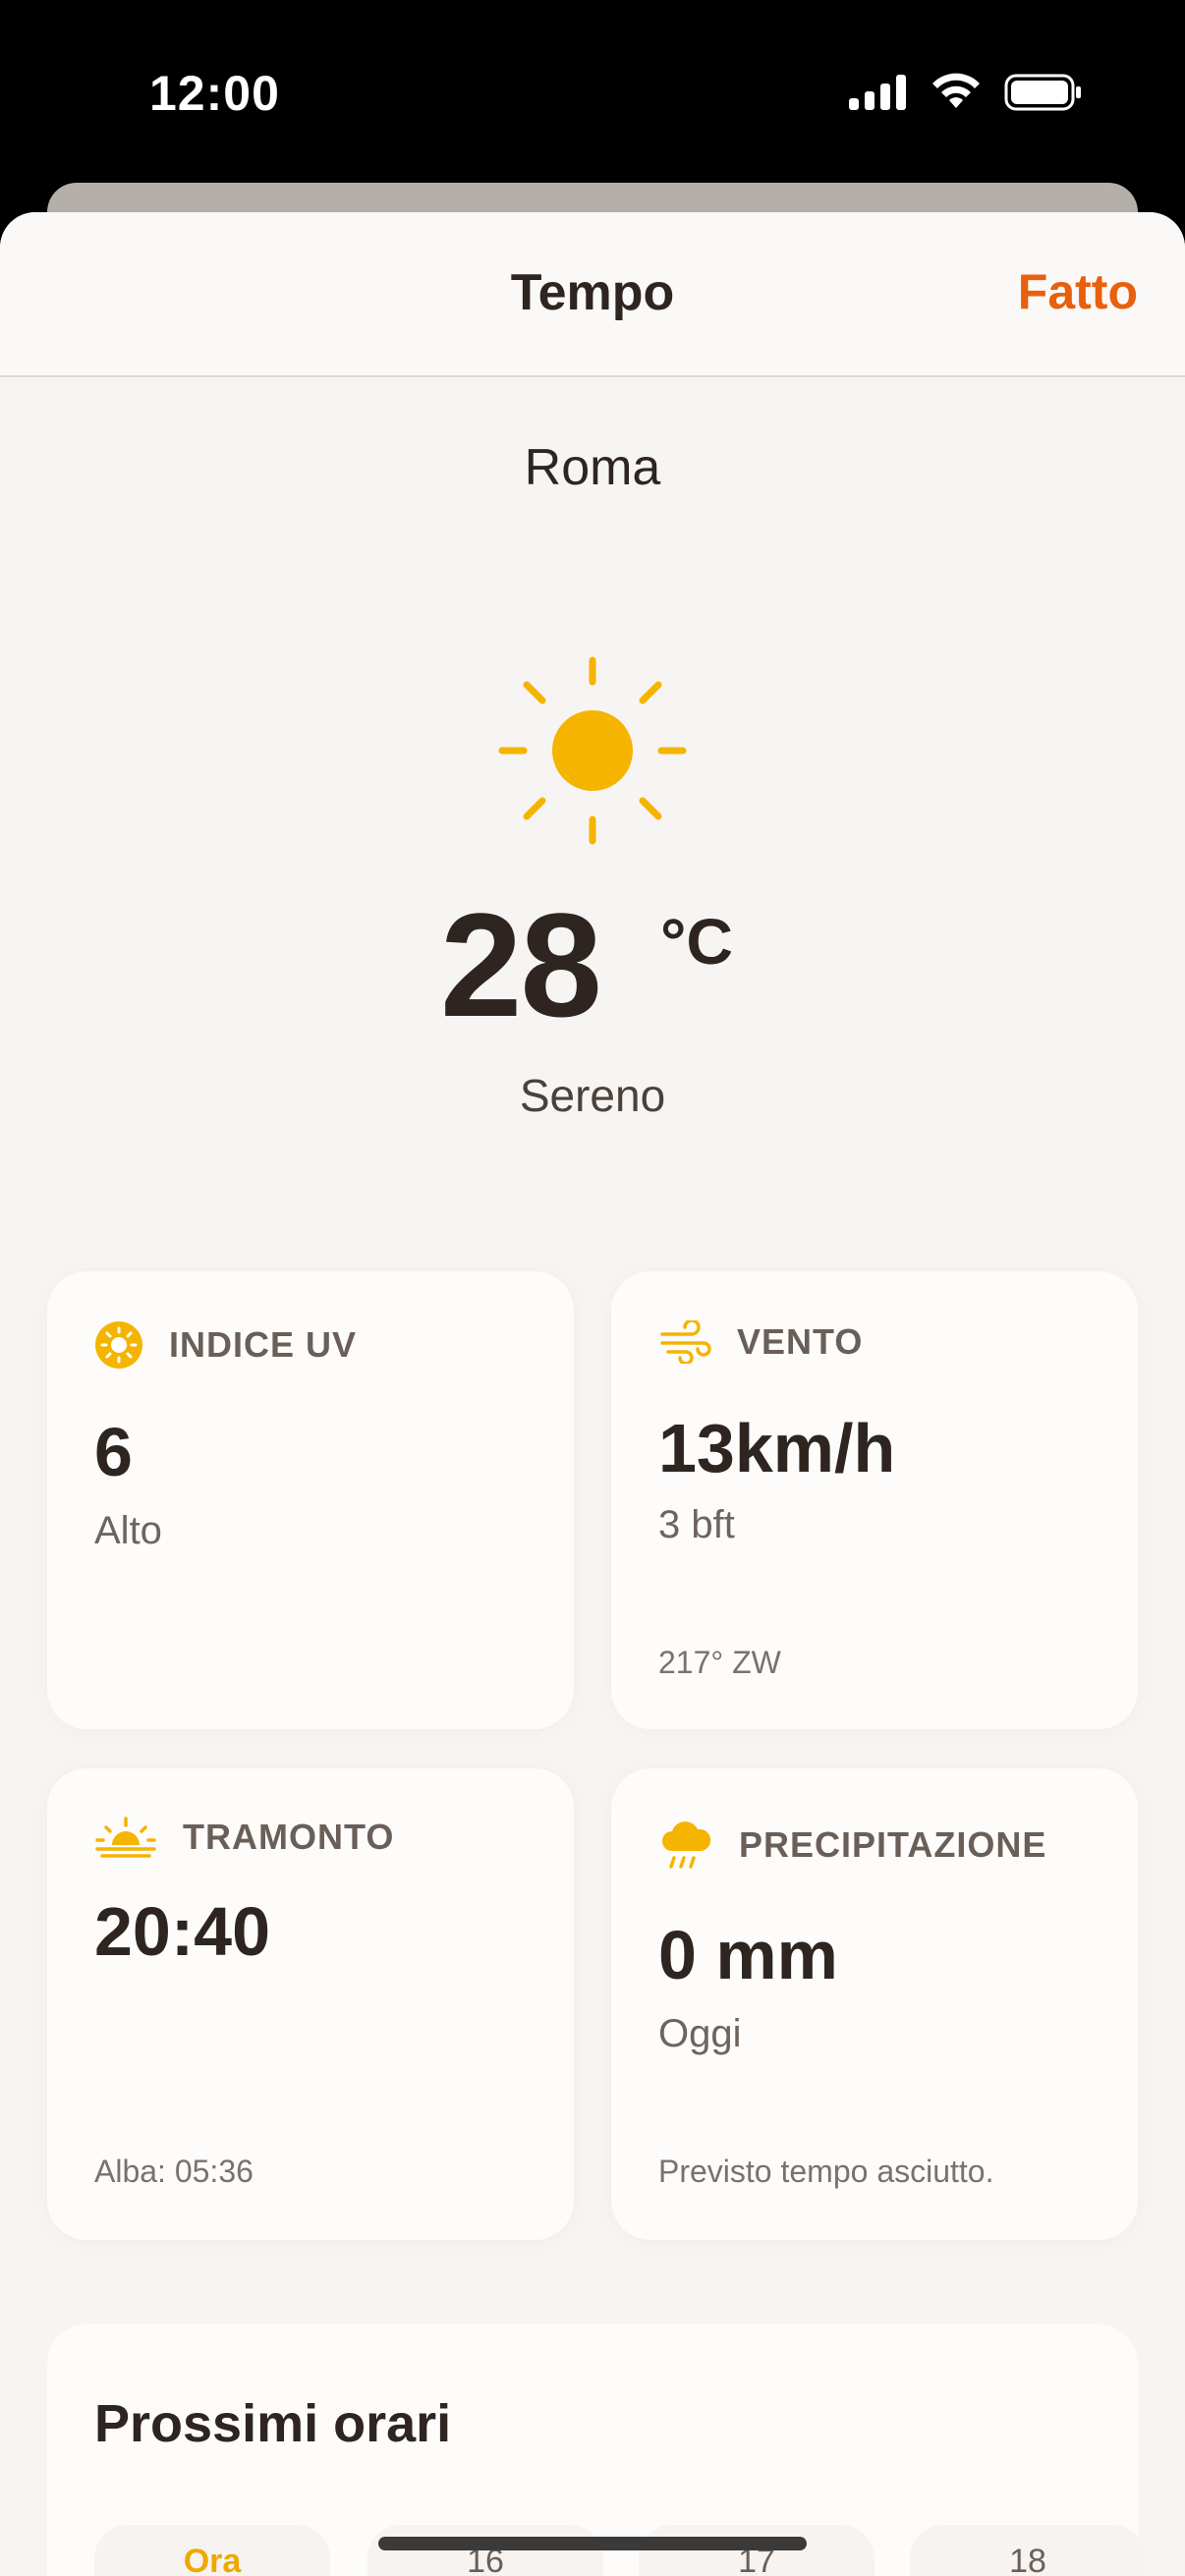  Describe the element at coordinates (687, 1845) in the screenshot. I see `rain-cloud-icon` at that location.